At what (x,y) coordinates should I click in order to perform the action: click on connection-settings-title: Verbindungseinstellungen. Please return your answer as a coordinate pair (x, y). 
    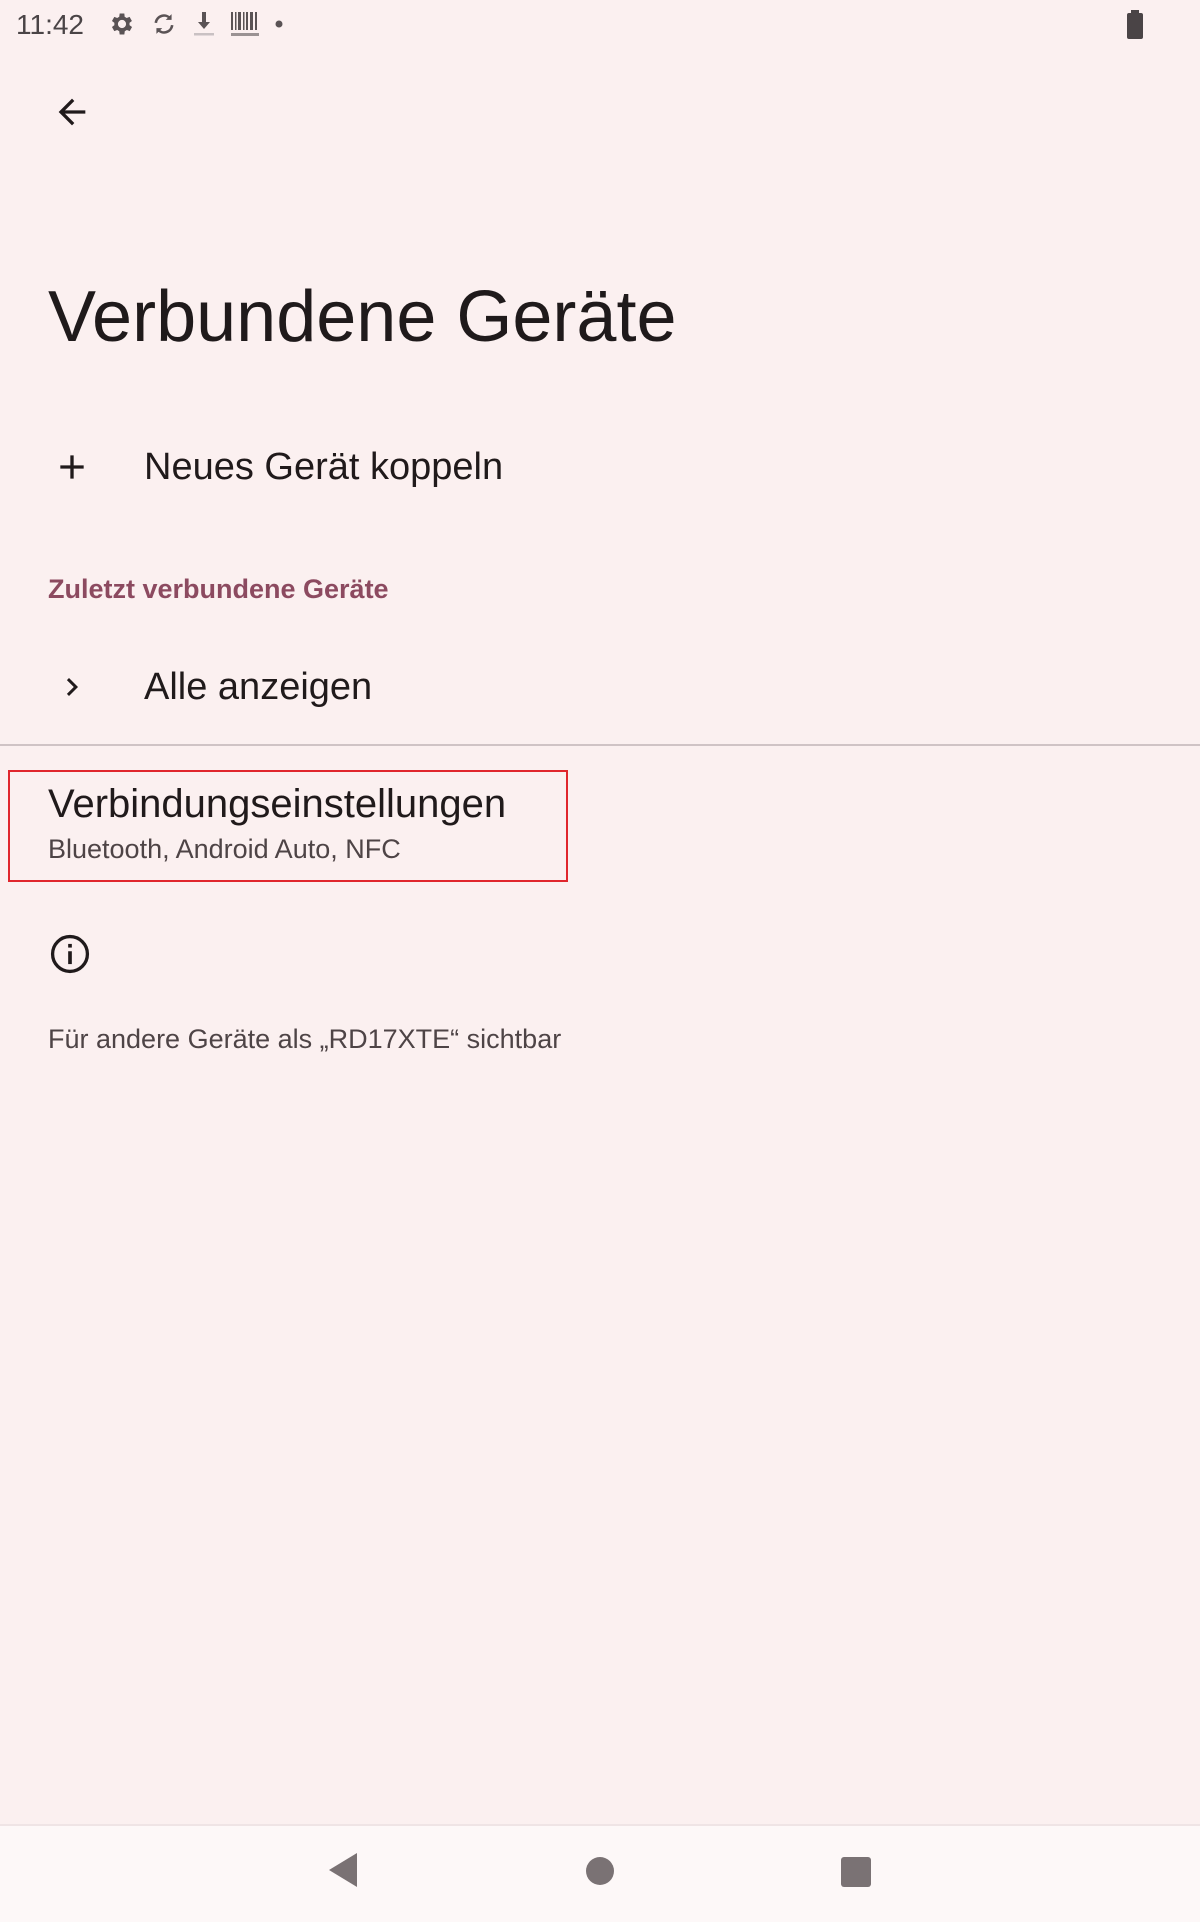
    Looking at the image, I should click on (277, 804).